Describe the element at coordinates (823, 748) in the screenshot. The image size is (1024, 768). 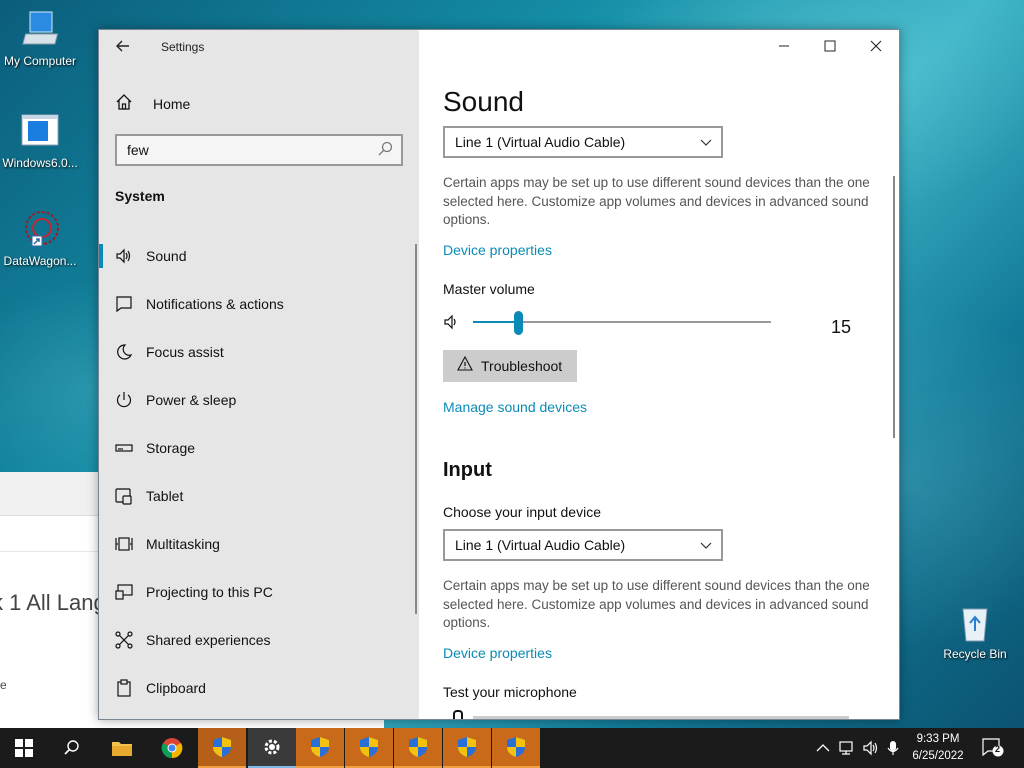
I see `chevron-up-icon` at that location.